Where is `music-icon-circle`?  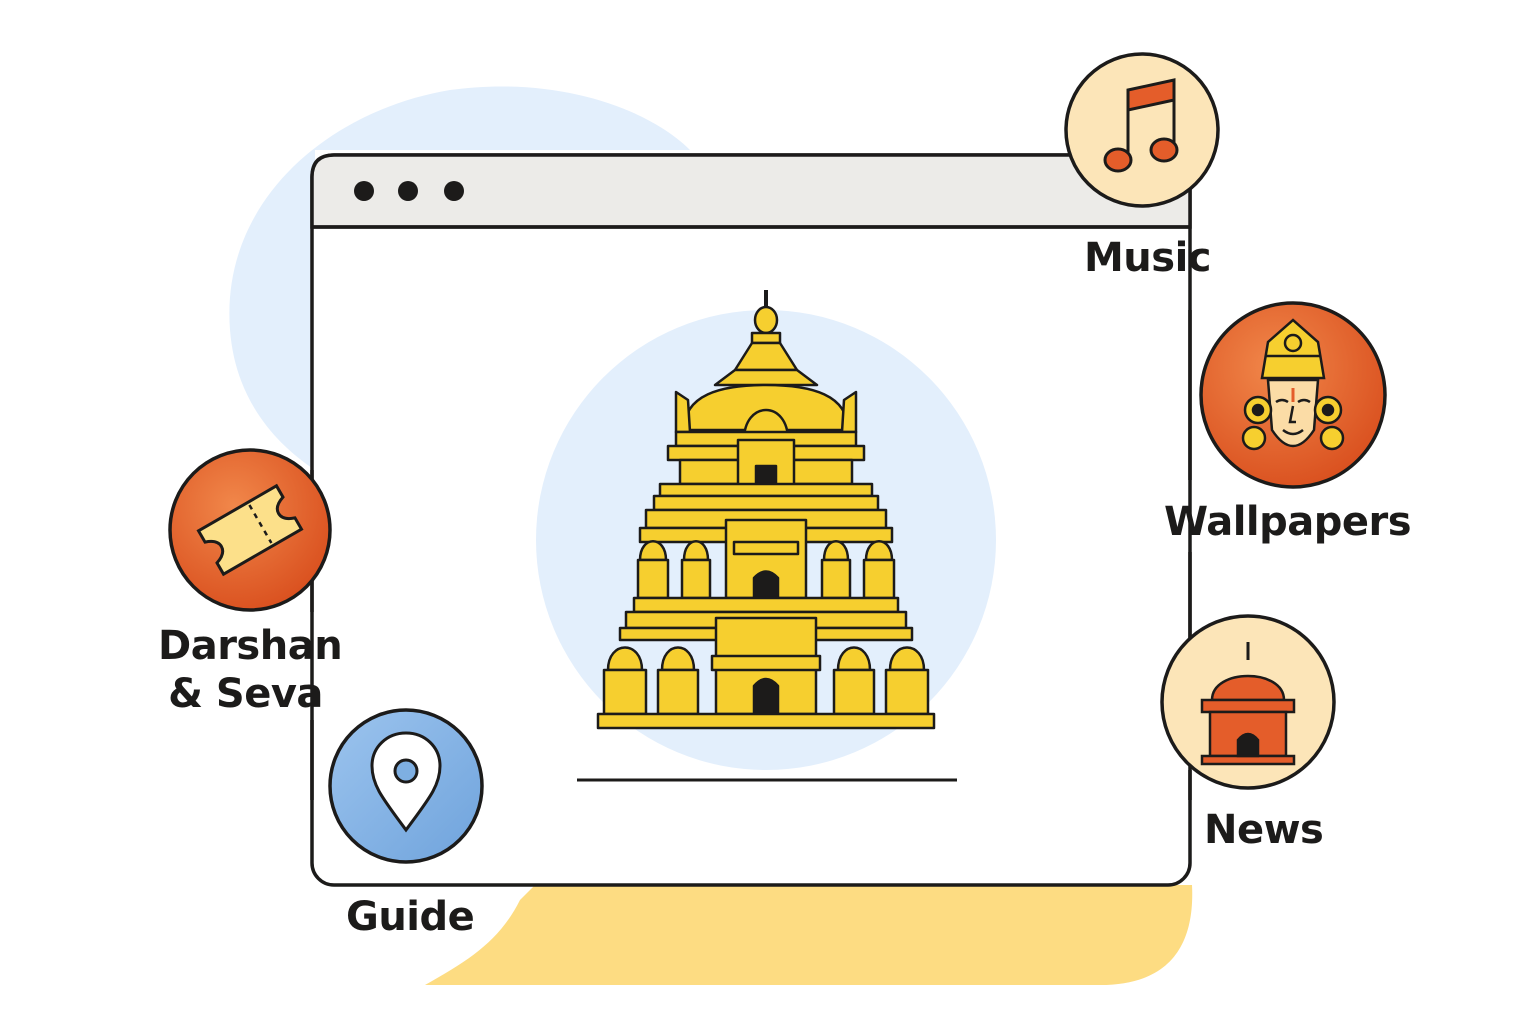 music-icon-circle is located at coordinates (1142, 130).